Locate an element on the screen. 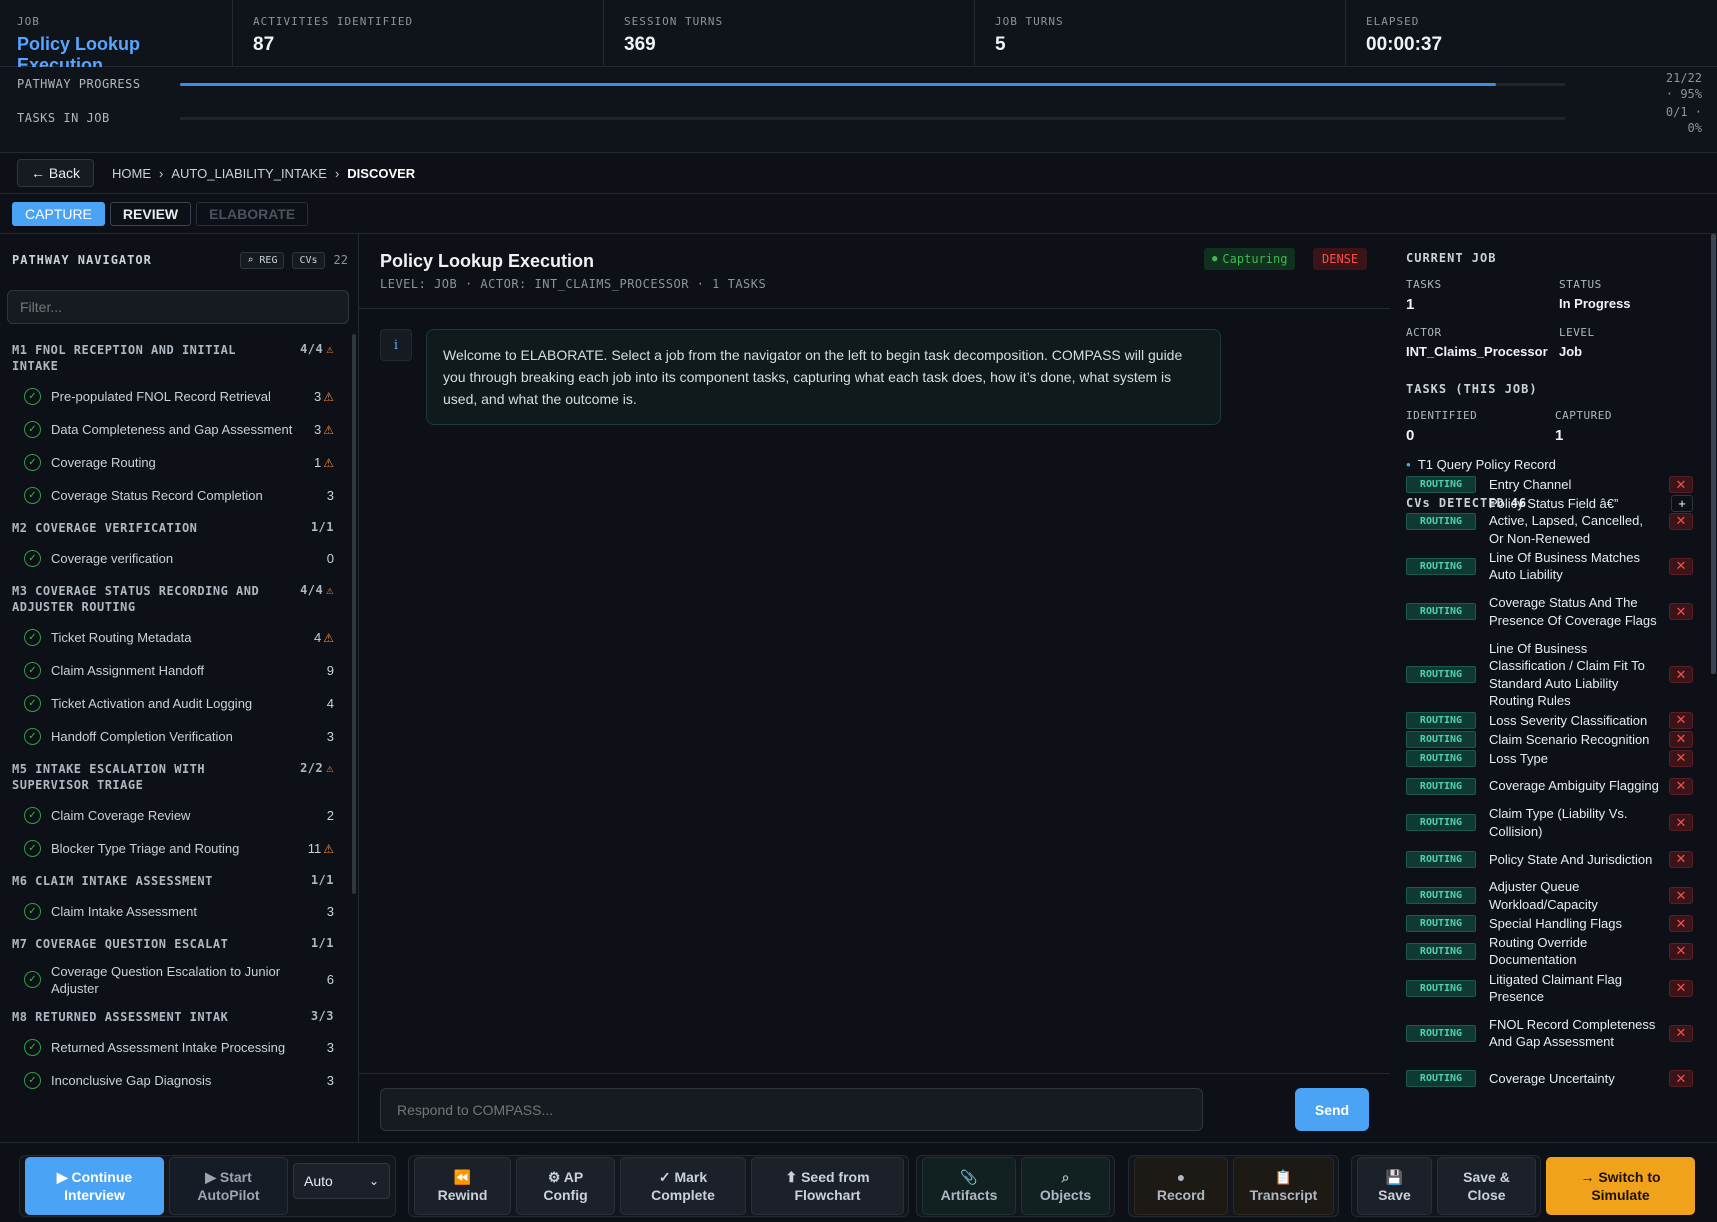 Image resolution: width=1717 pixels, height=1222 pixels. list-item: ✓ Ticket Routing Metadata 4 ⚠ is located at coordinates (177, 637).